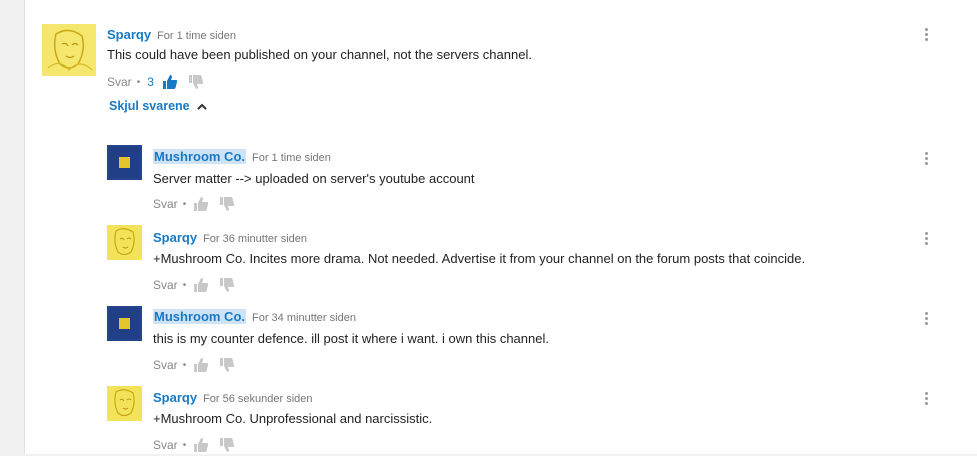  What do you see at coordinates (160, 82) in the screenshot?
I see `comment-actions: Svar • 3` at bounding box center [160, 82].